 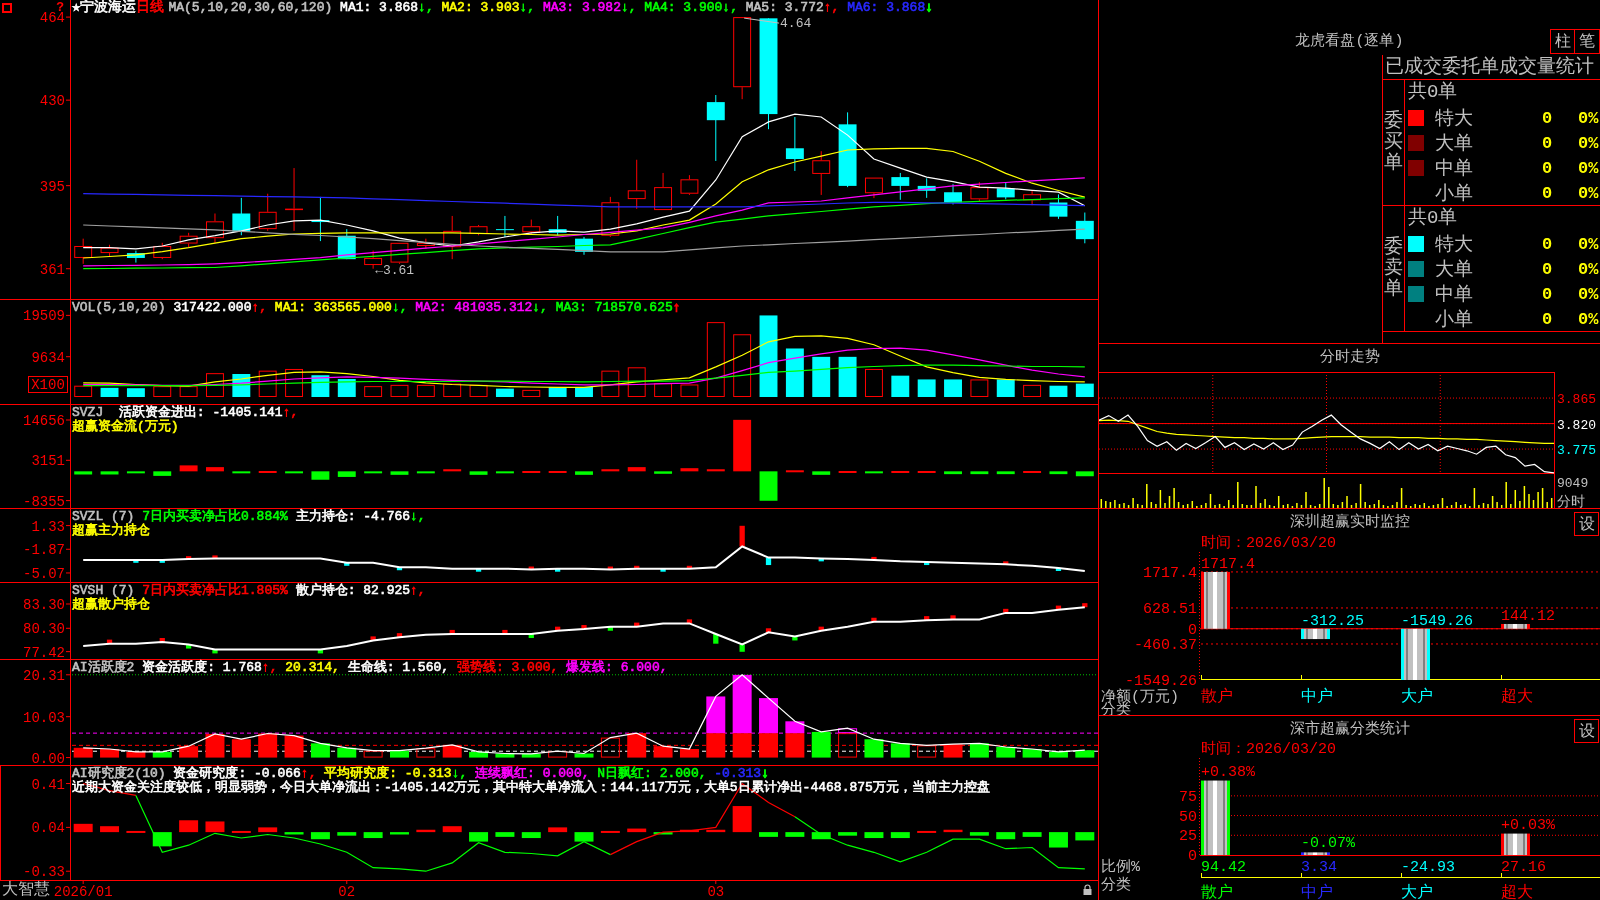 I want to click on axis-label: 80.30, so click(x=44, y=629).